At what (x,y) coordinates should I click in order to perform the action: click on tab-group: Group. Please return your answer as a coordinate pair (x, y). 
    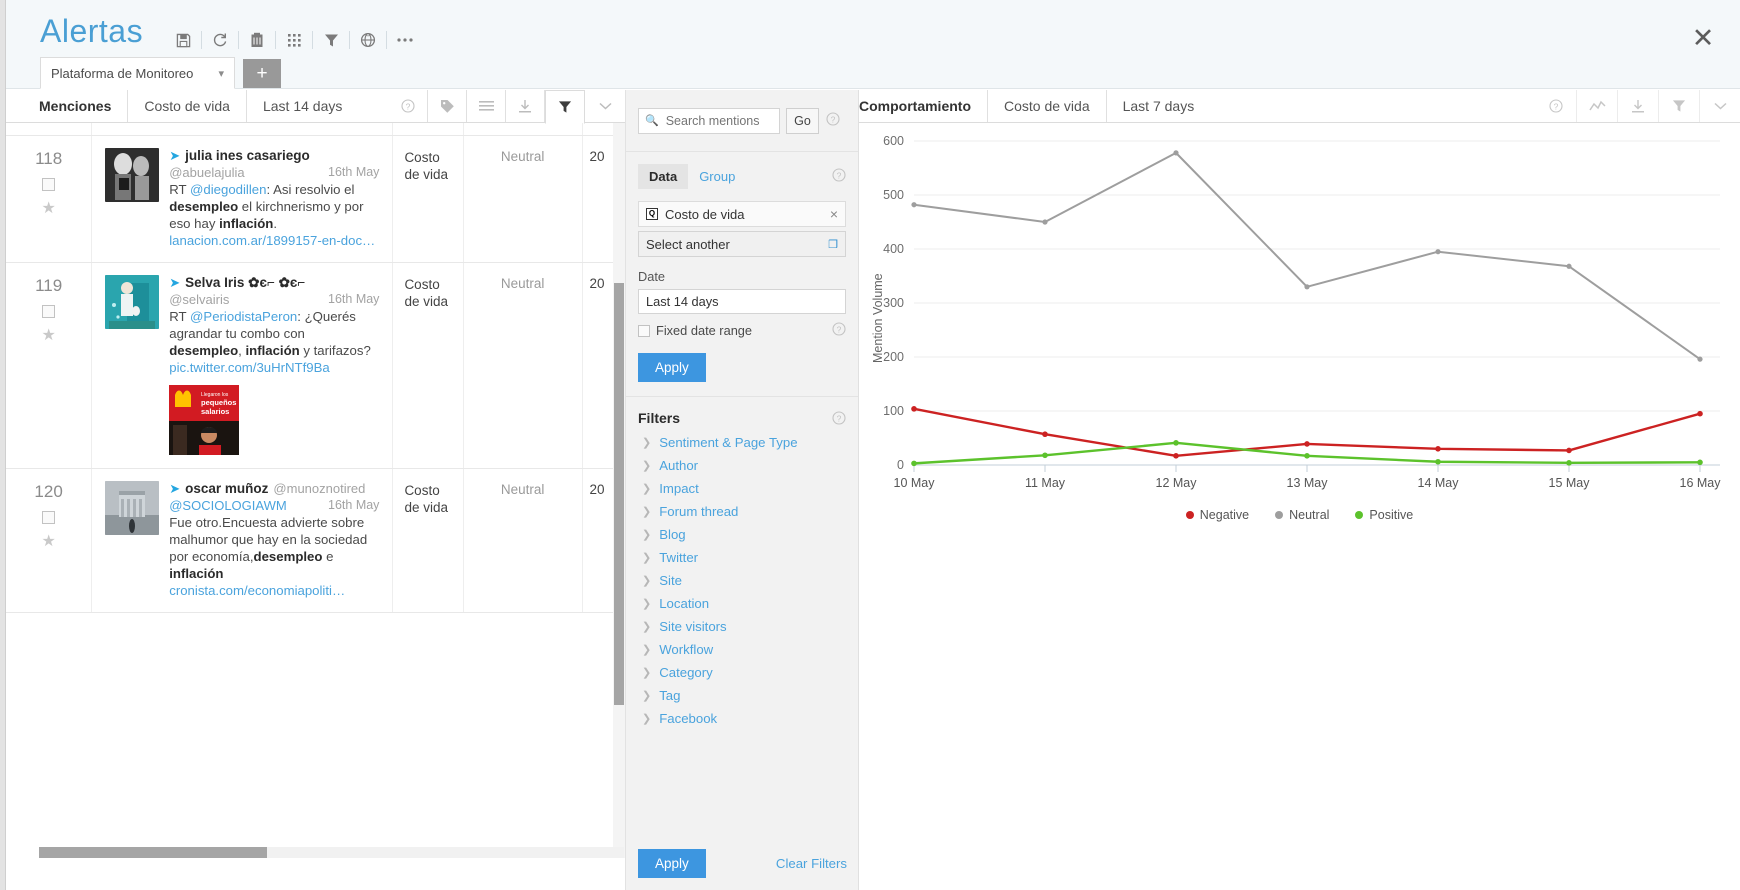
    Looking at the image, I should click on (717, 176).